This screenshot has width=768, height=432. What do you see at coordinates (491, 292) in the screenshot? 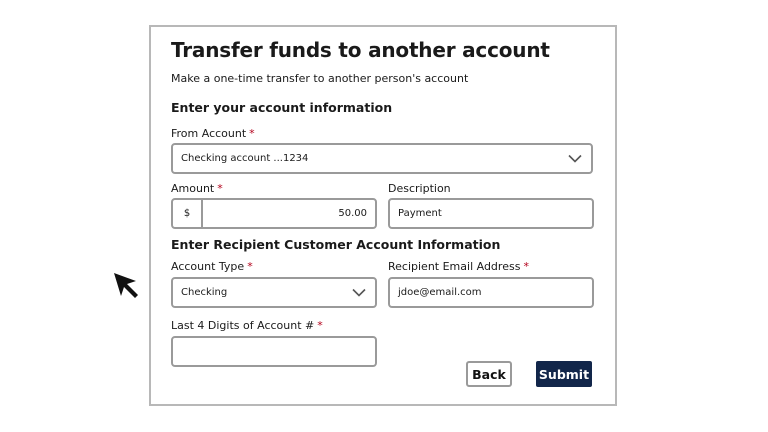
I see `recipient-email-input: jdoe@email.com` at bounding box center [491, 292].